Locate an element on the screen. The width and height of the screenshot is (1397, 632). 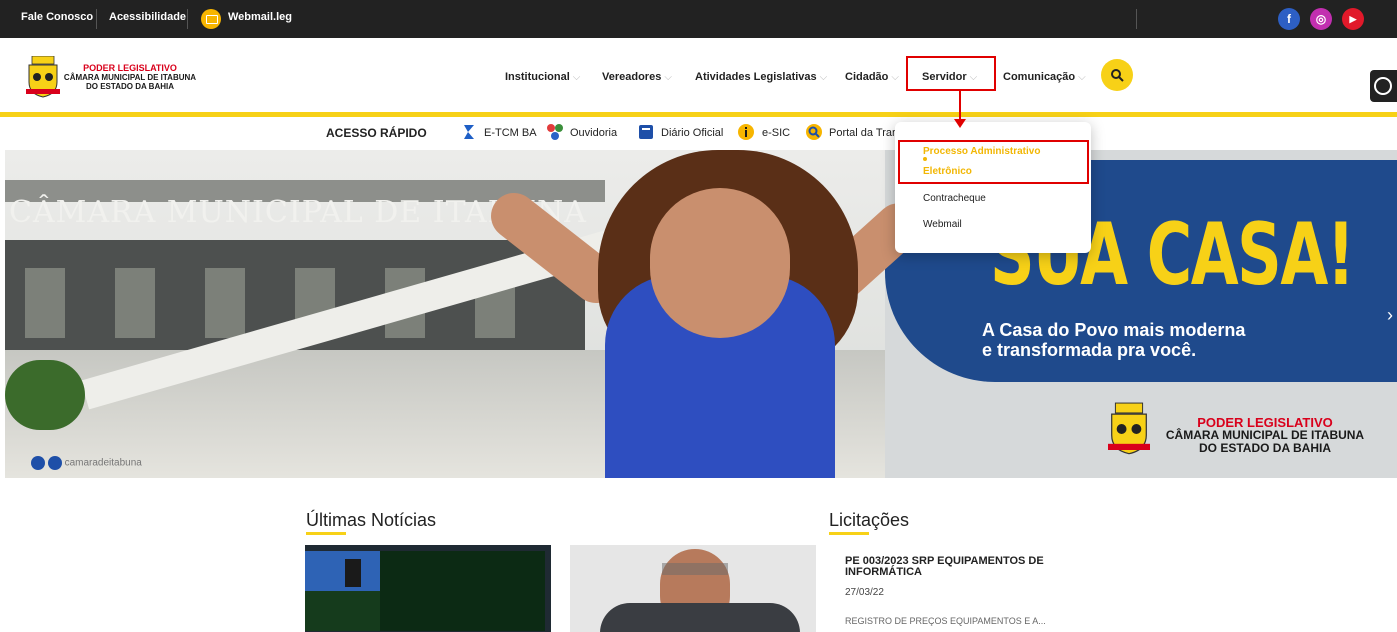
facebook-icon is located at coordinates (54, 463).